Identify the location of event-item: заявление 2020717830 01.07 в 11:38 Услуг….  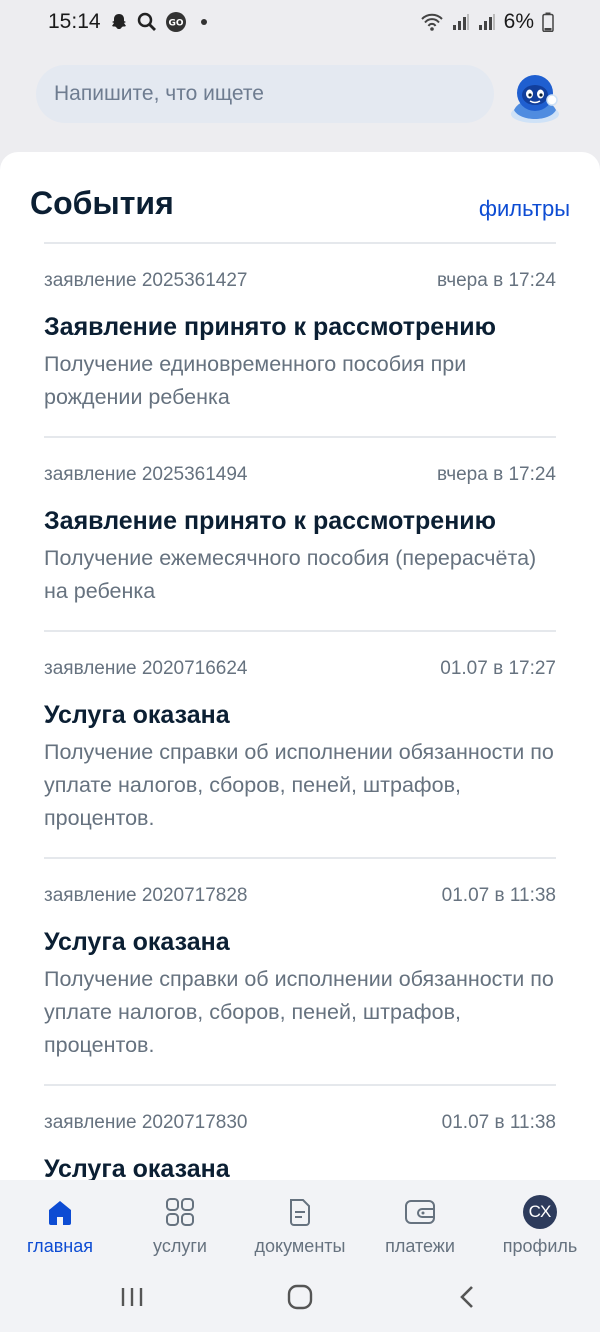
(300, 1132).